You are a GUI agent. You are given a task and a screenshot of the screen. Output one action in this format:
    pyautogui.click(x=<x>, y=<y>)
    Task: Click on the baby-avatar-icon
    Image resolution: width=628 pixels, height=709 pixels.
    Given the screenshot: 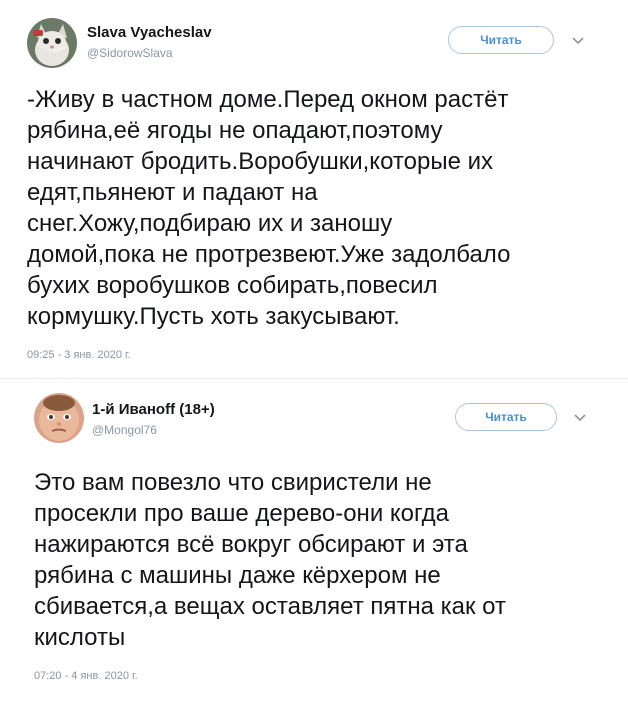 What is the action you would take?
    pyautogui.click(x=59, y=418)
    